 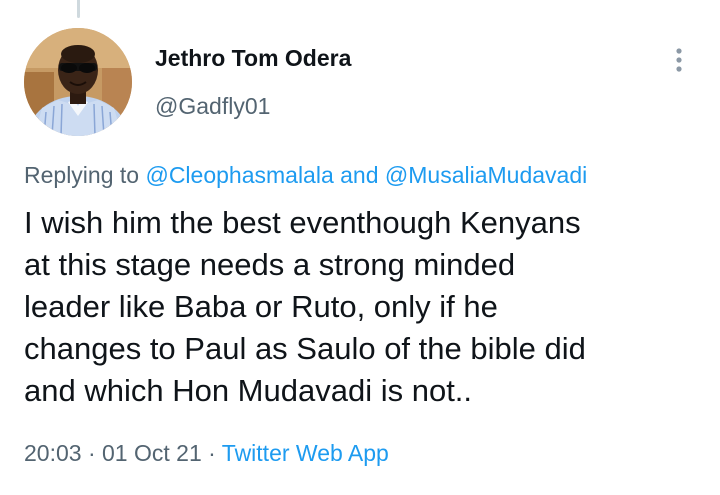 What do you see at coordinates (305, 453) in the screenshot?
I see `tweet-source-link: Twitter Web App` at bounding box center [305, 453].